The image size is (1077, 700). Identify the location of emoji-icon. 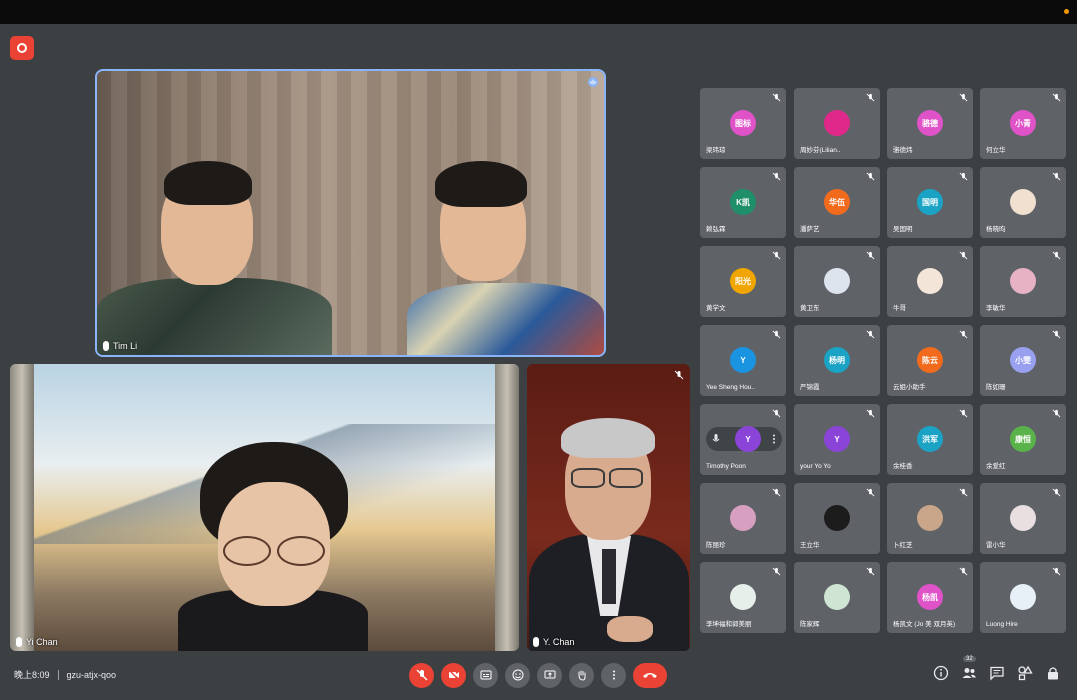
(517, 675).